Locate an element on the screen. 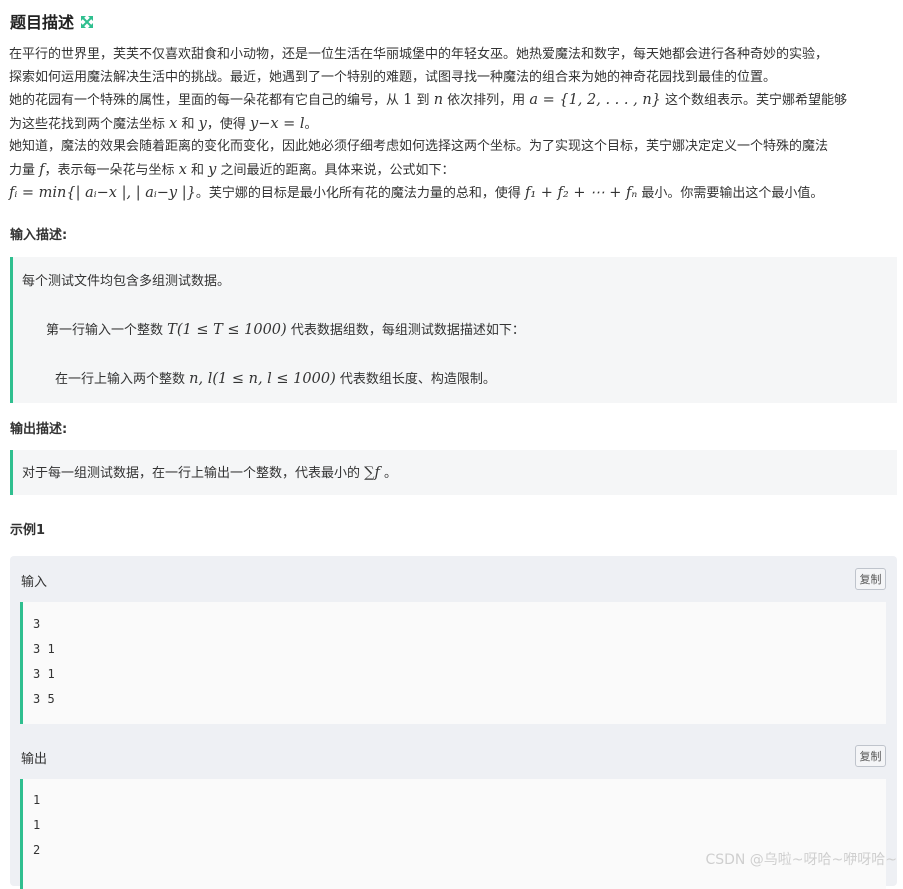 This screenshot has width=903, height=889. title-row: 题目描述 is located at coordinates (52, 21).